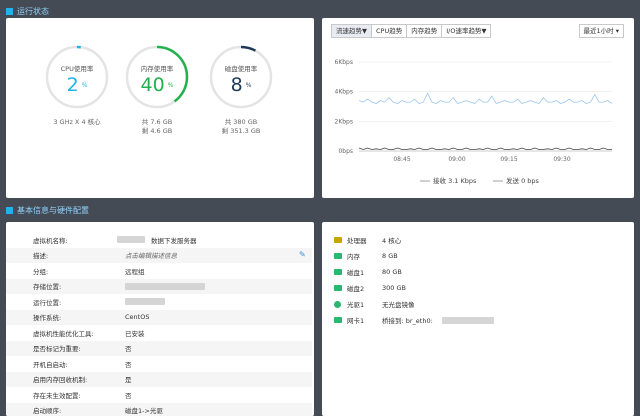  I want to click on hardware-value: 300 GB, so click(394, 288).